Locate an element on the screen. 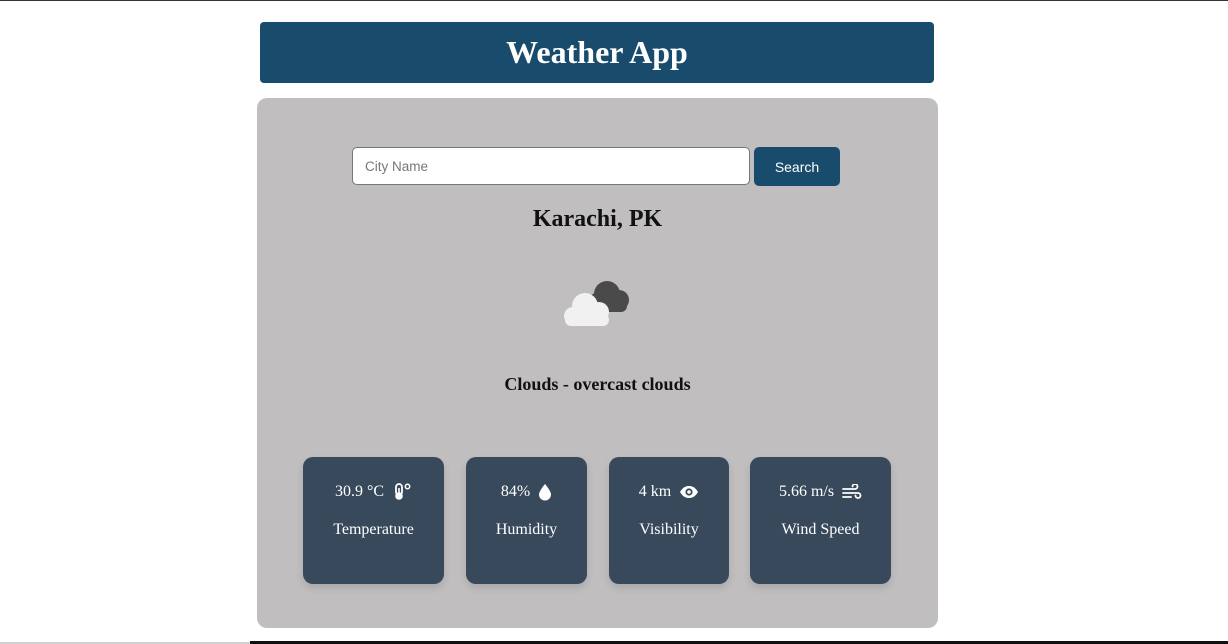 This screenshot has width=1228, height=644. search-bar: Search is located at coordinates (596, 166).